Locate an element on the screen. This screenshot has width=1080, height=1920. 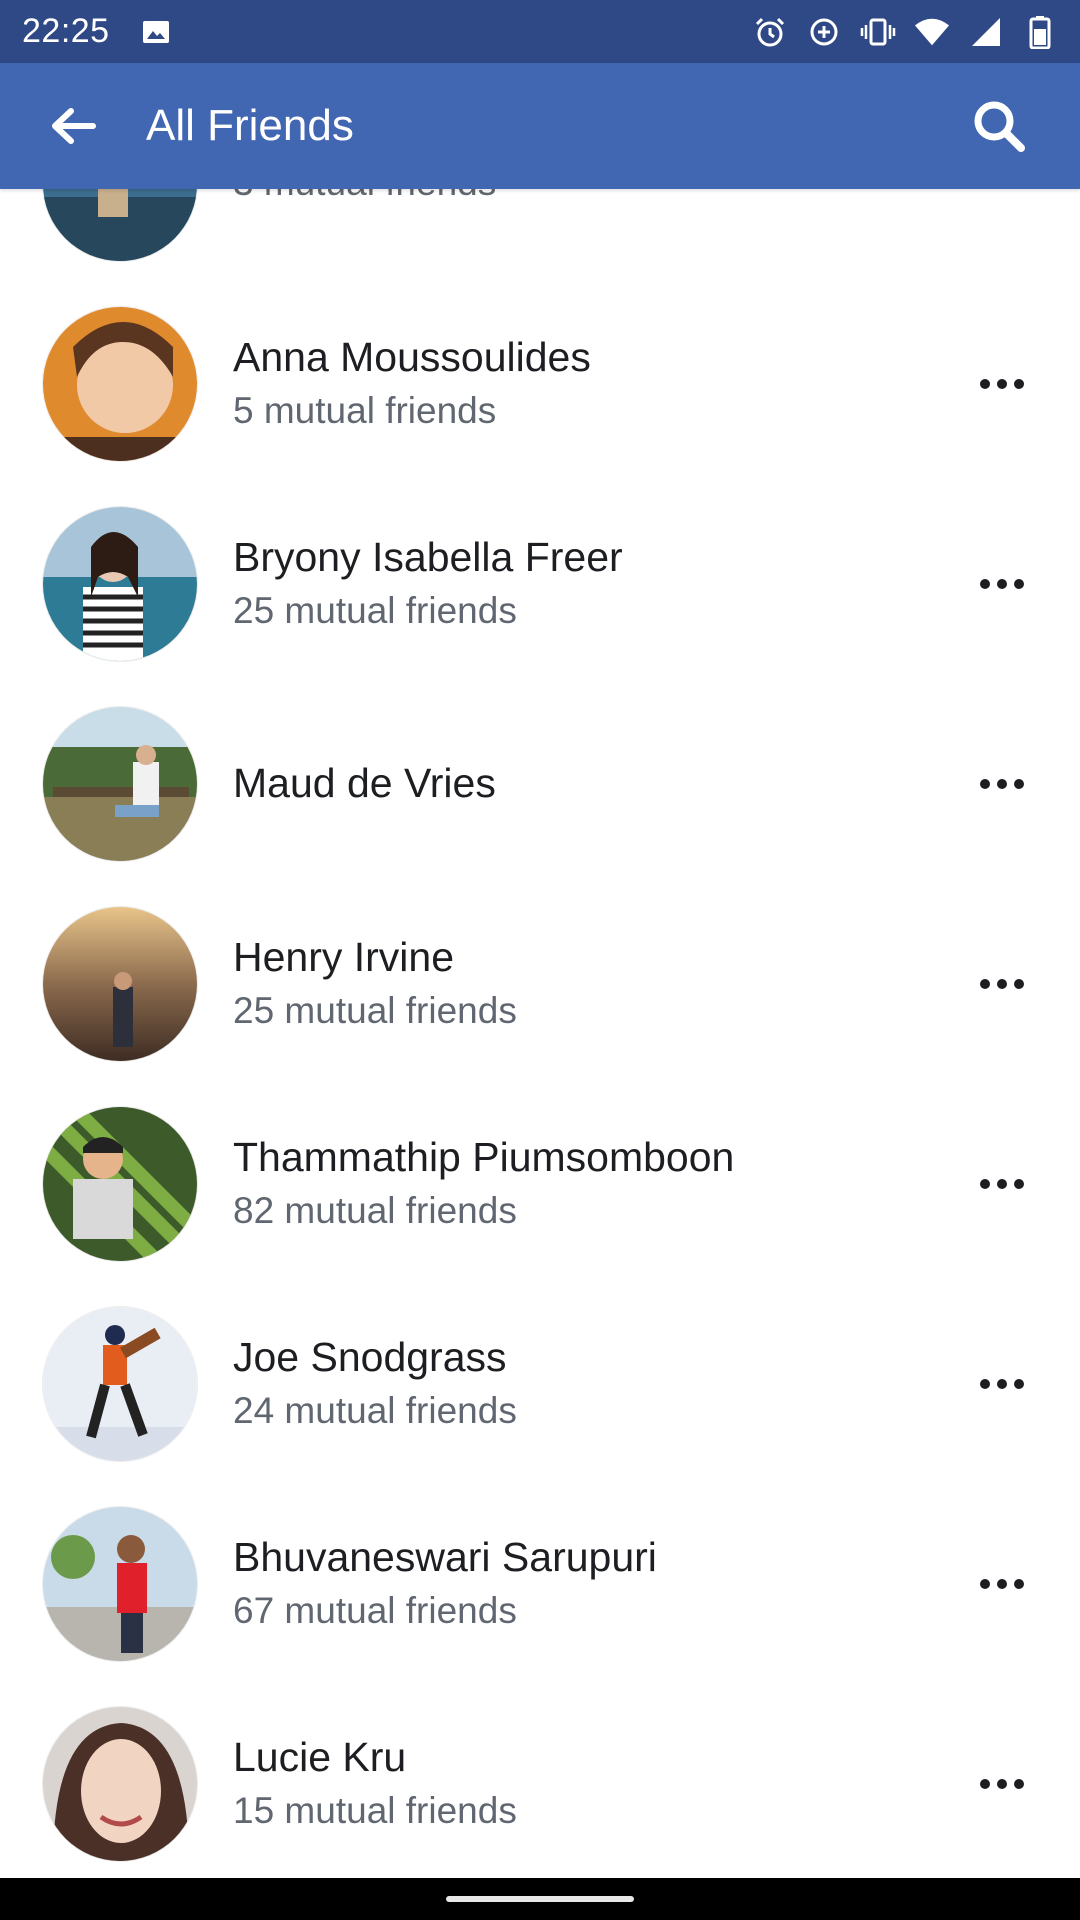
mutual-friends-count: 5 mutual friends is located at coordinates (365, 410).